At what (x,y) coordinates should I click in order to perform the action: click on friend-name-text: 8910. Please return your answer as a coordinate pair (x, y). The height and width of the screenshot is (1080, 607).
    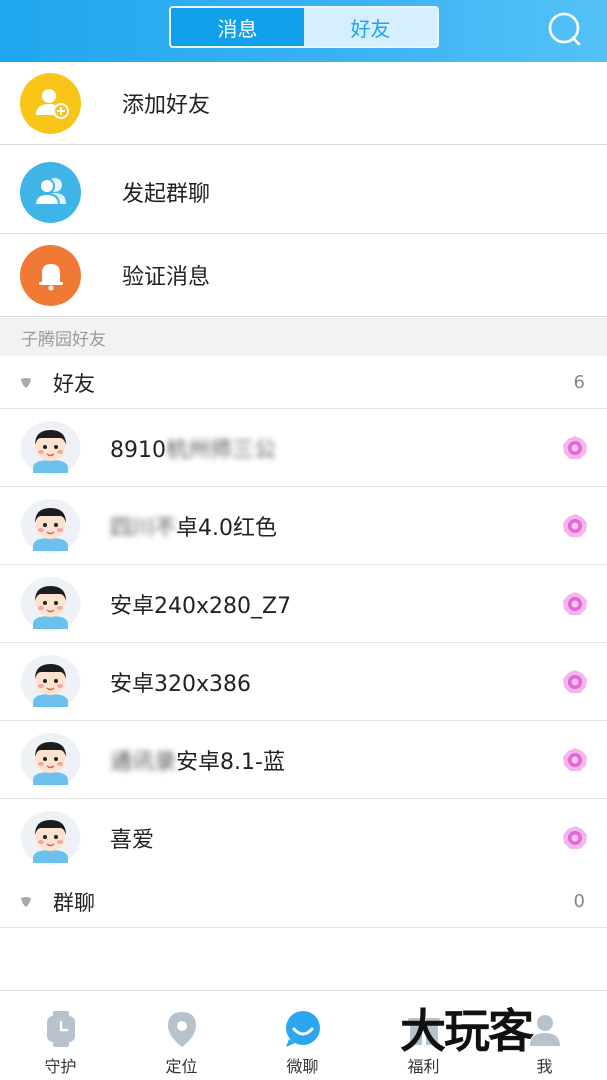
    Looking at the image, I should click on (138, 450).